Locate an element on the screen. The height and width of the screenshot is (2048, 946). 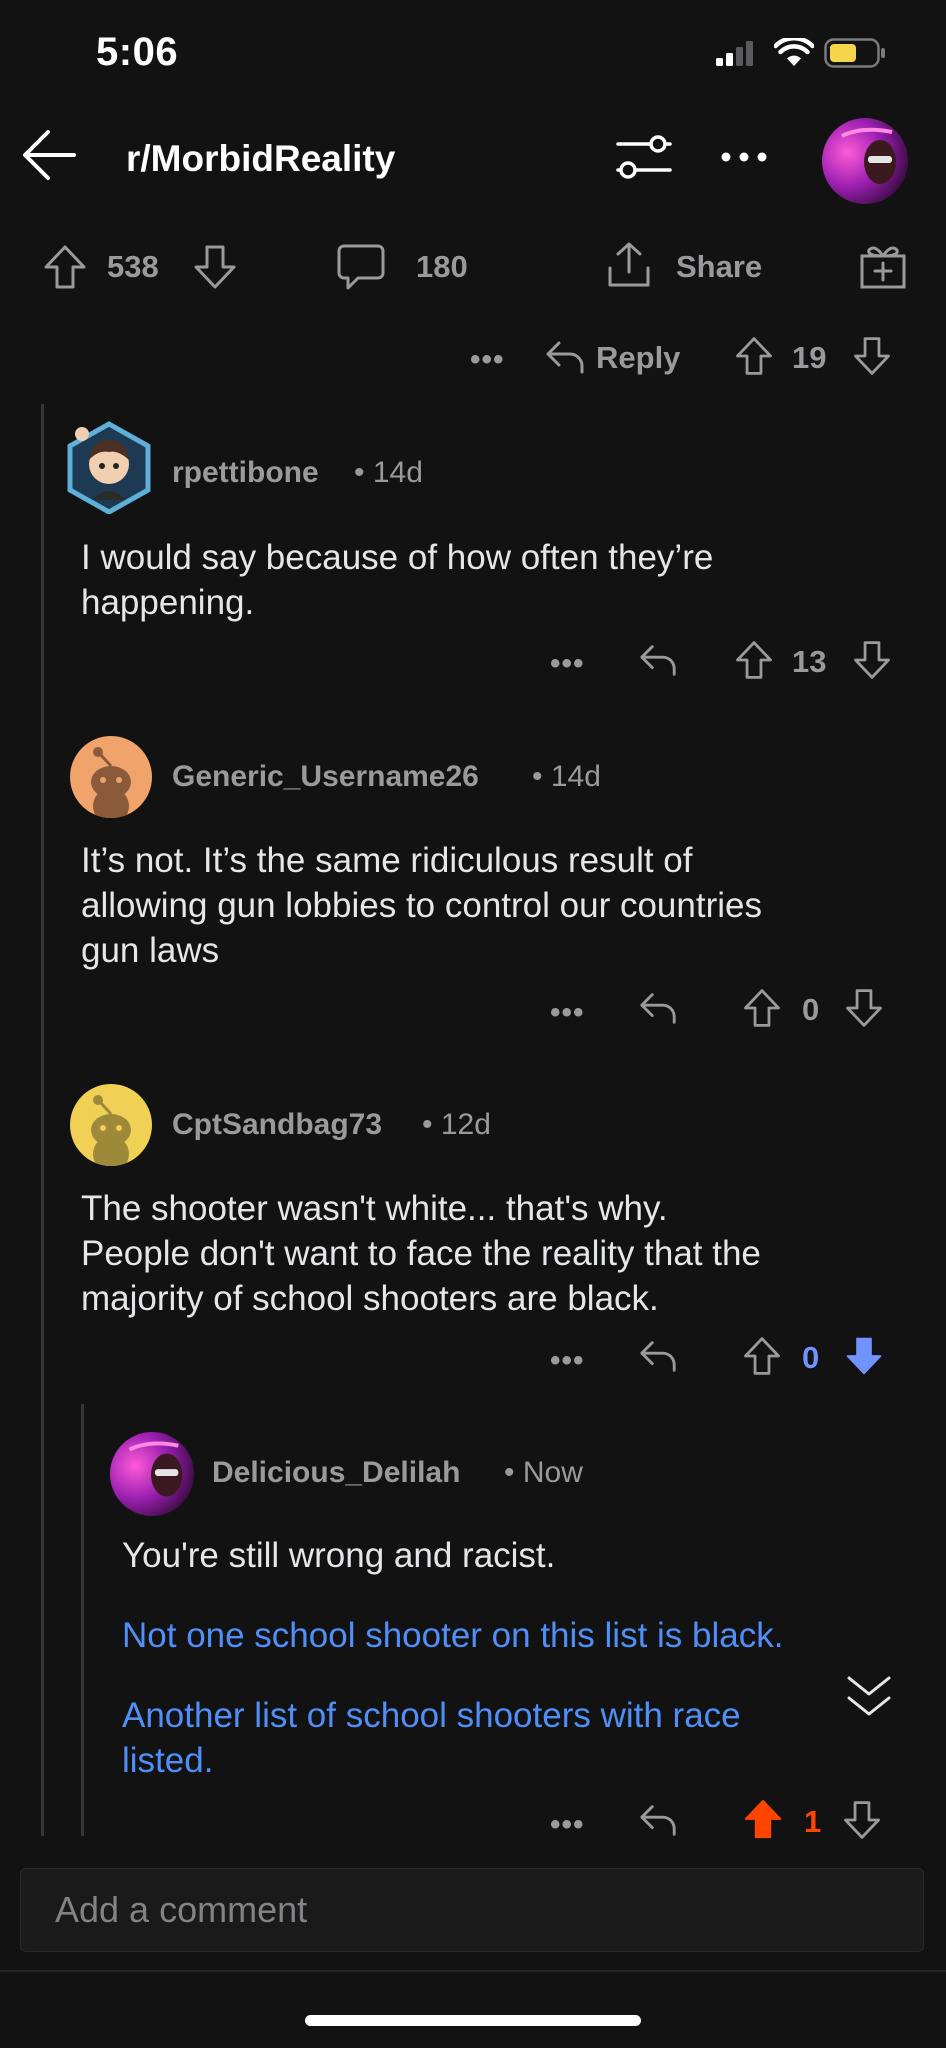
share-label: Share is located at coordinates (719, 267).